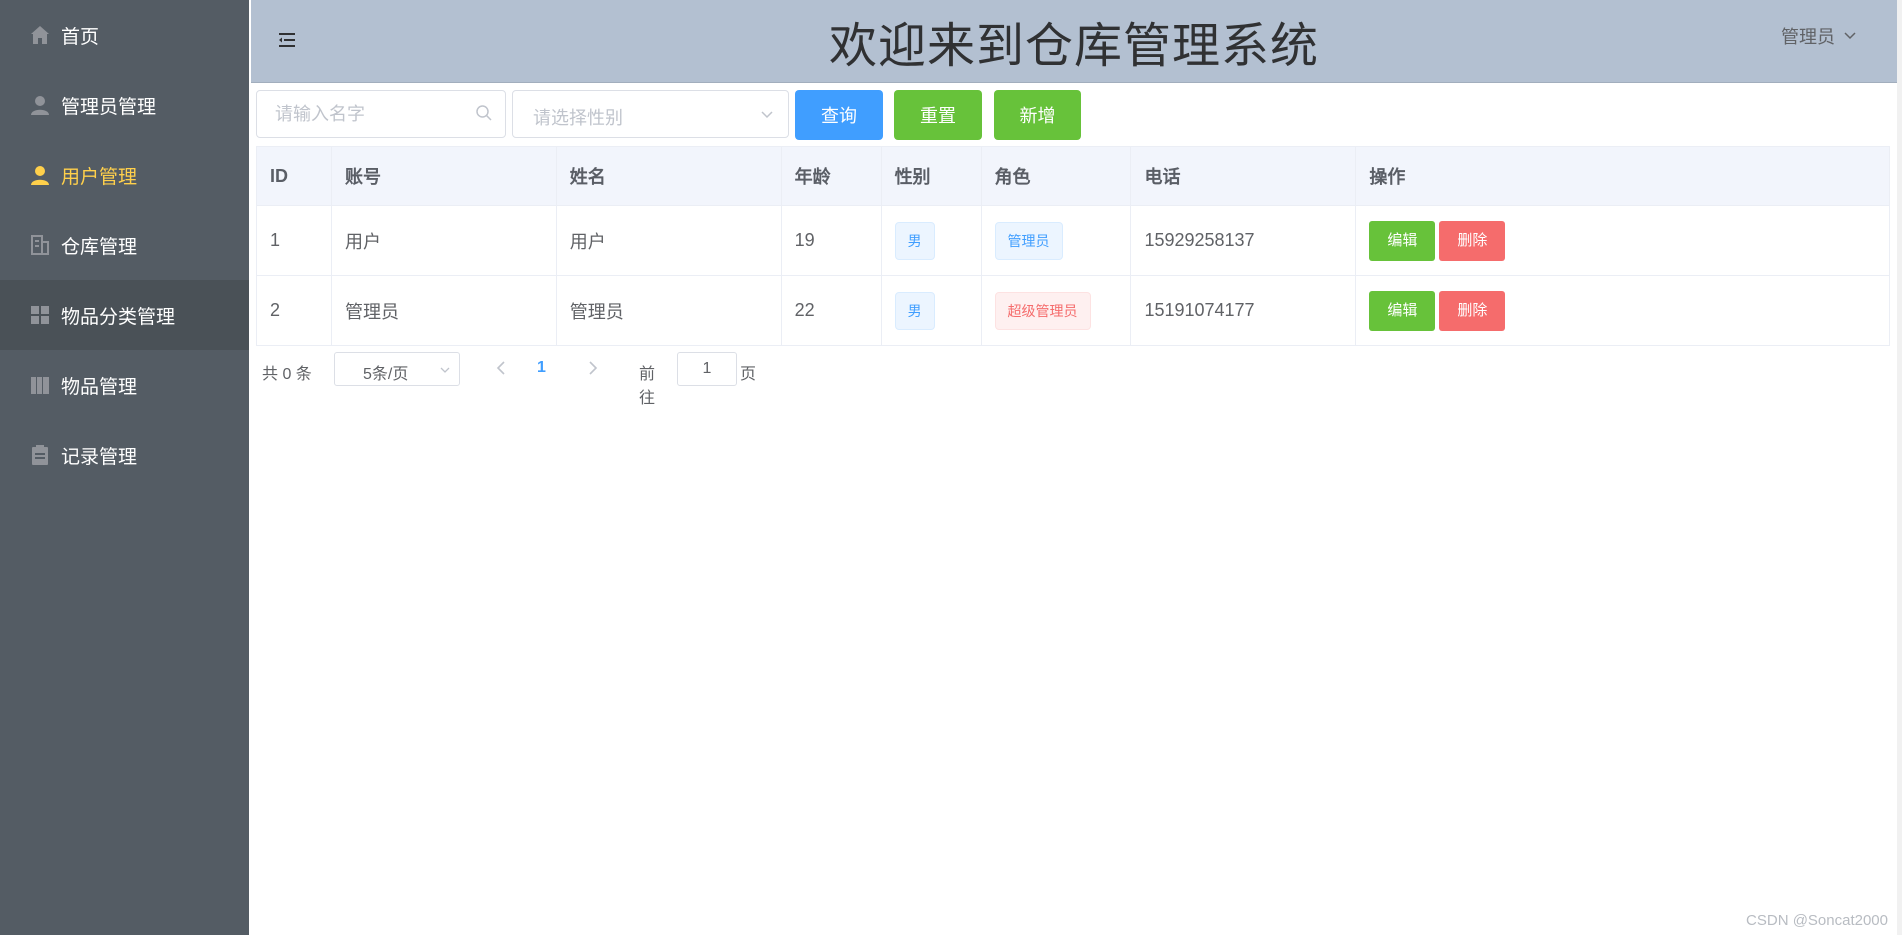  What do you see at coordinates (40, 315) in the screenshot?
I see `grid-icon` at bounding box center [40, 315].